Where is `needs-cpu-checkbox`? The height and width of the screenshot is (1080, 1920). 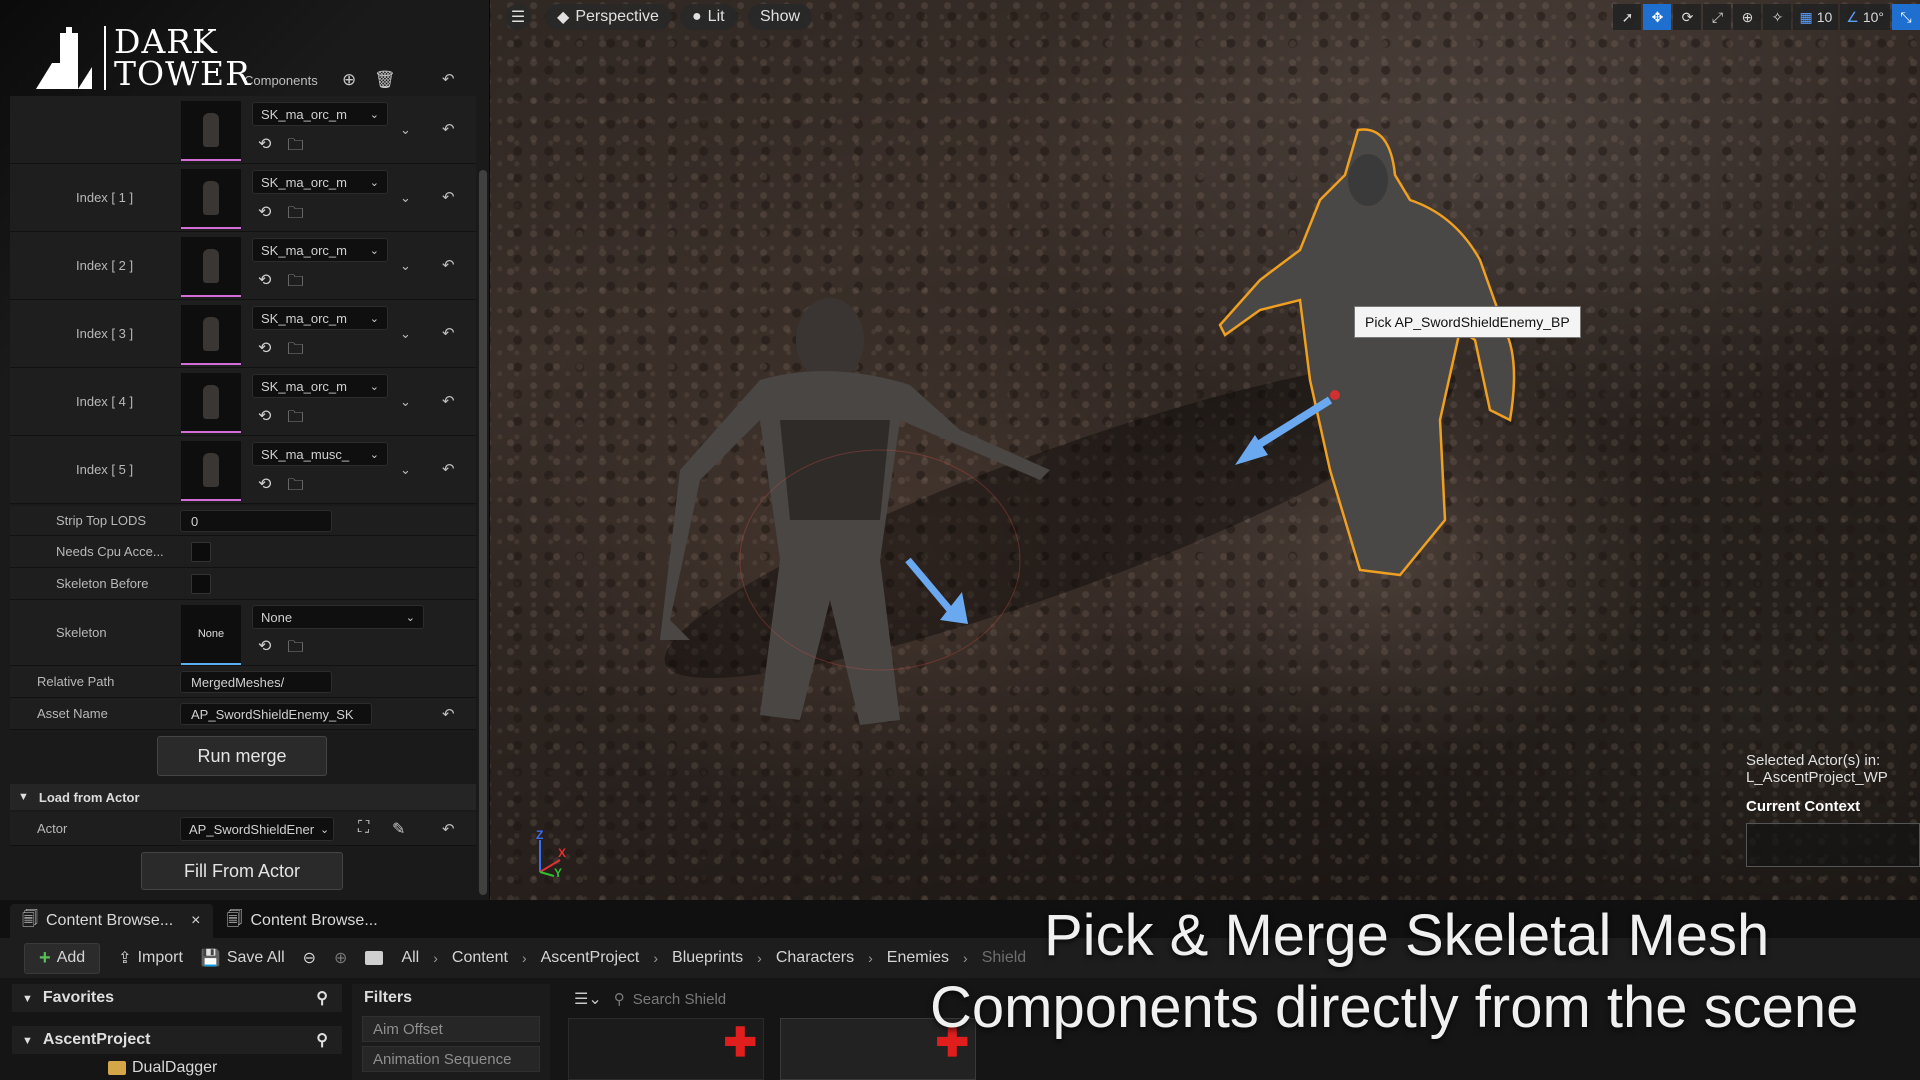 needs-cpu-checkbox is located at coordinates (201, 552).